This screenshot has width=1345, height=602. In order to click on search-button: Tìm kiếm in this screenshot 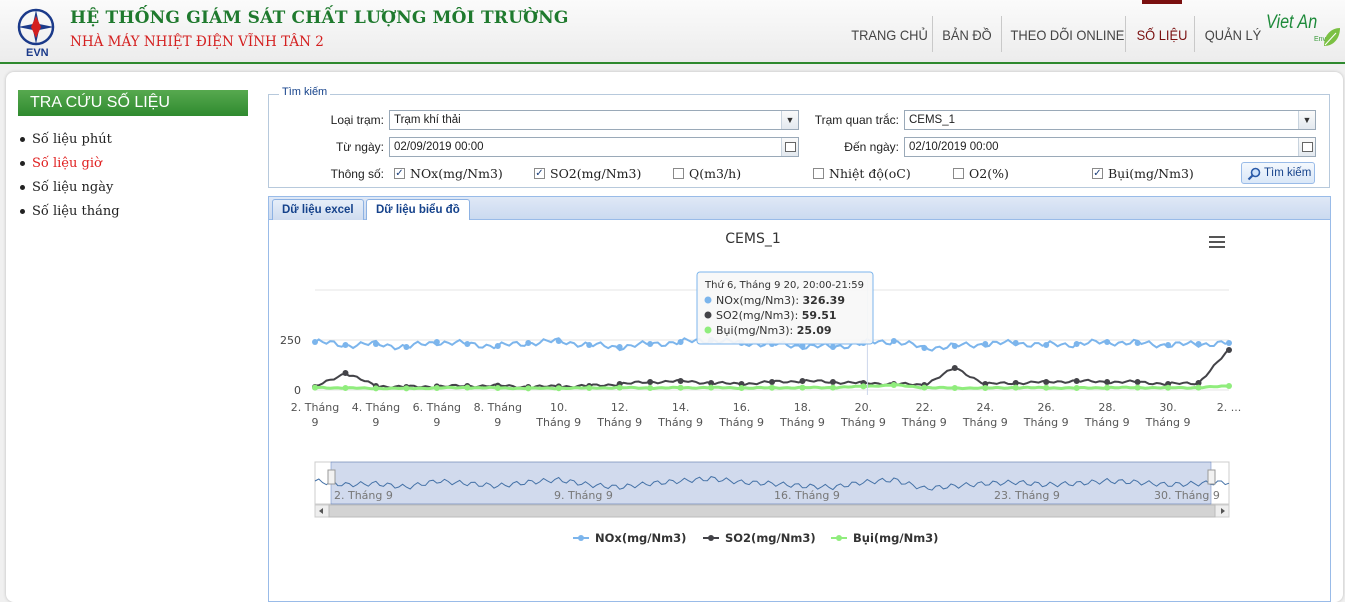, I will do `click(1278, 173)`.